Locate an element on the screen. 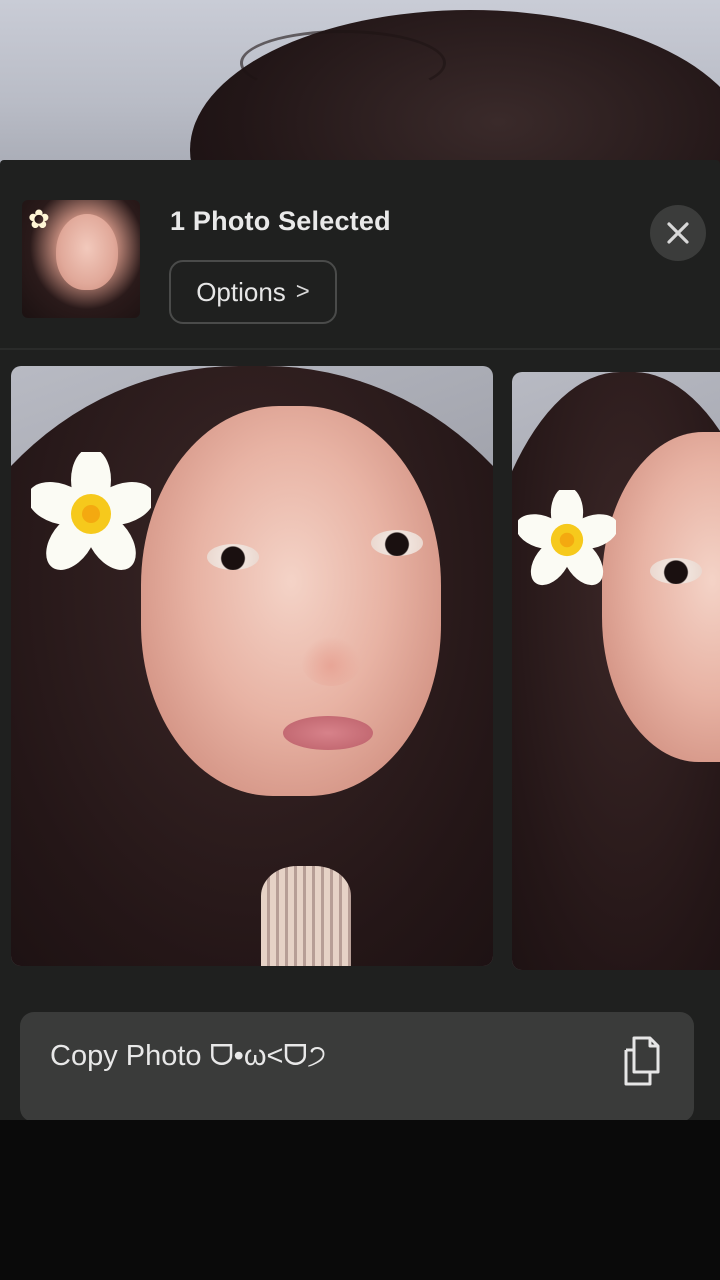 This screenshot has height=1280, width=720. preview-lips is located at coordinates (328, 733).